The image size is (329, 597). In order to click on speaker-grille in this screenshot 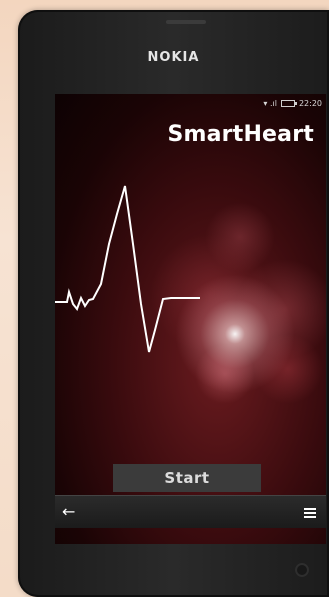, I will do `click(186, 22)`.